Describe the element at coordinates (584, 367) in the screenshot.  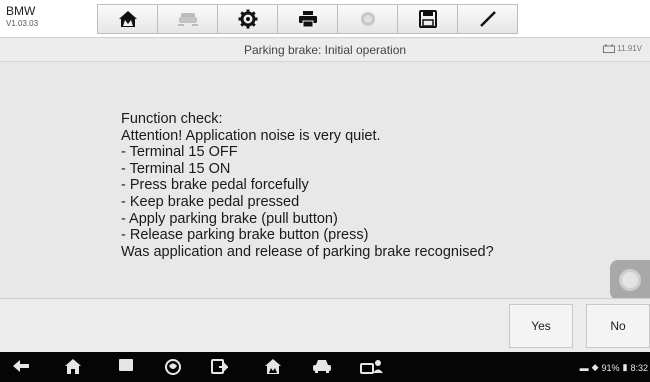
I see `message-icon: ▬` at that location.